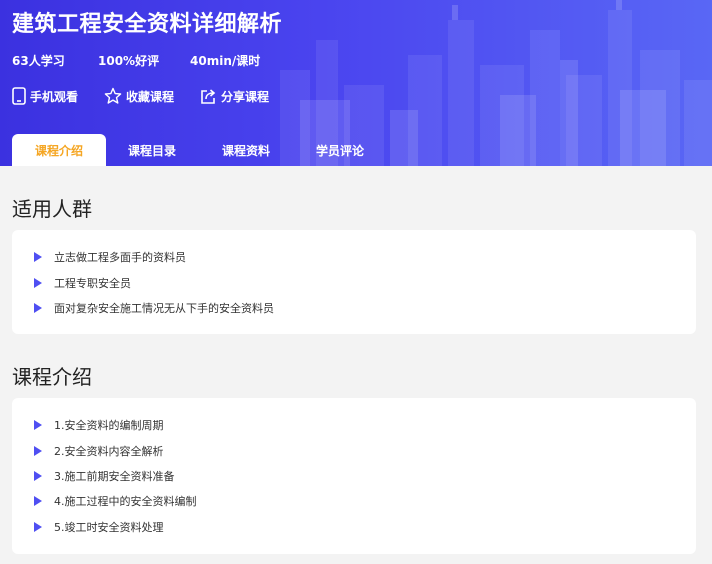 The height and width of the screenshot is (564, 712). I want to click on tab-materials: 课程资料, so click(246, 150).